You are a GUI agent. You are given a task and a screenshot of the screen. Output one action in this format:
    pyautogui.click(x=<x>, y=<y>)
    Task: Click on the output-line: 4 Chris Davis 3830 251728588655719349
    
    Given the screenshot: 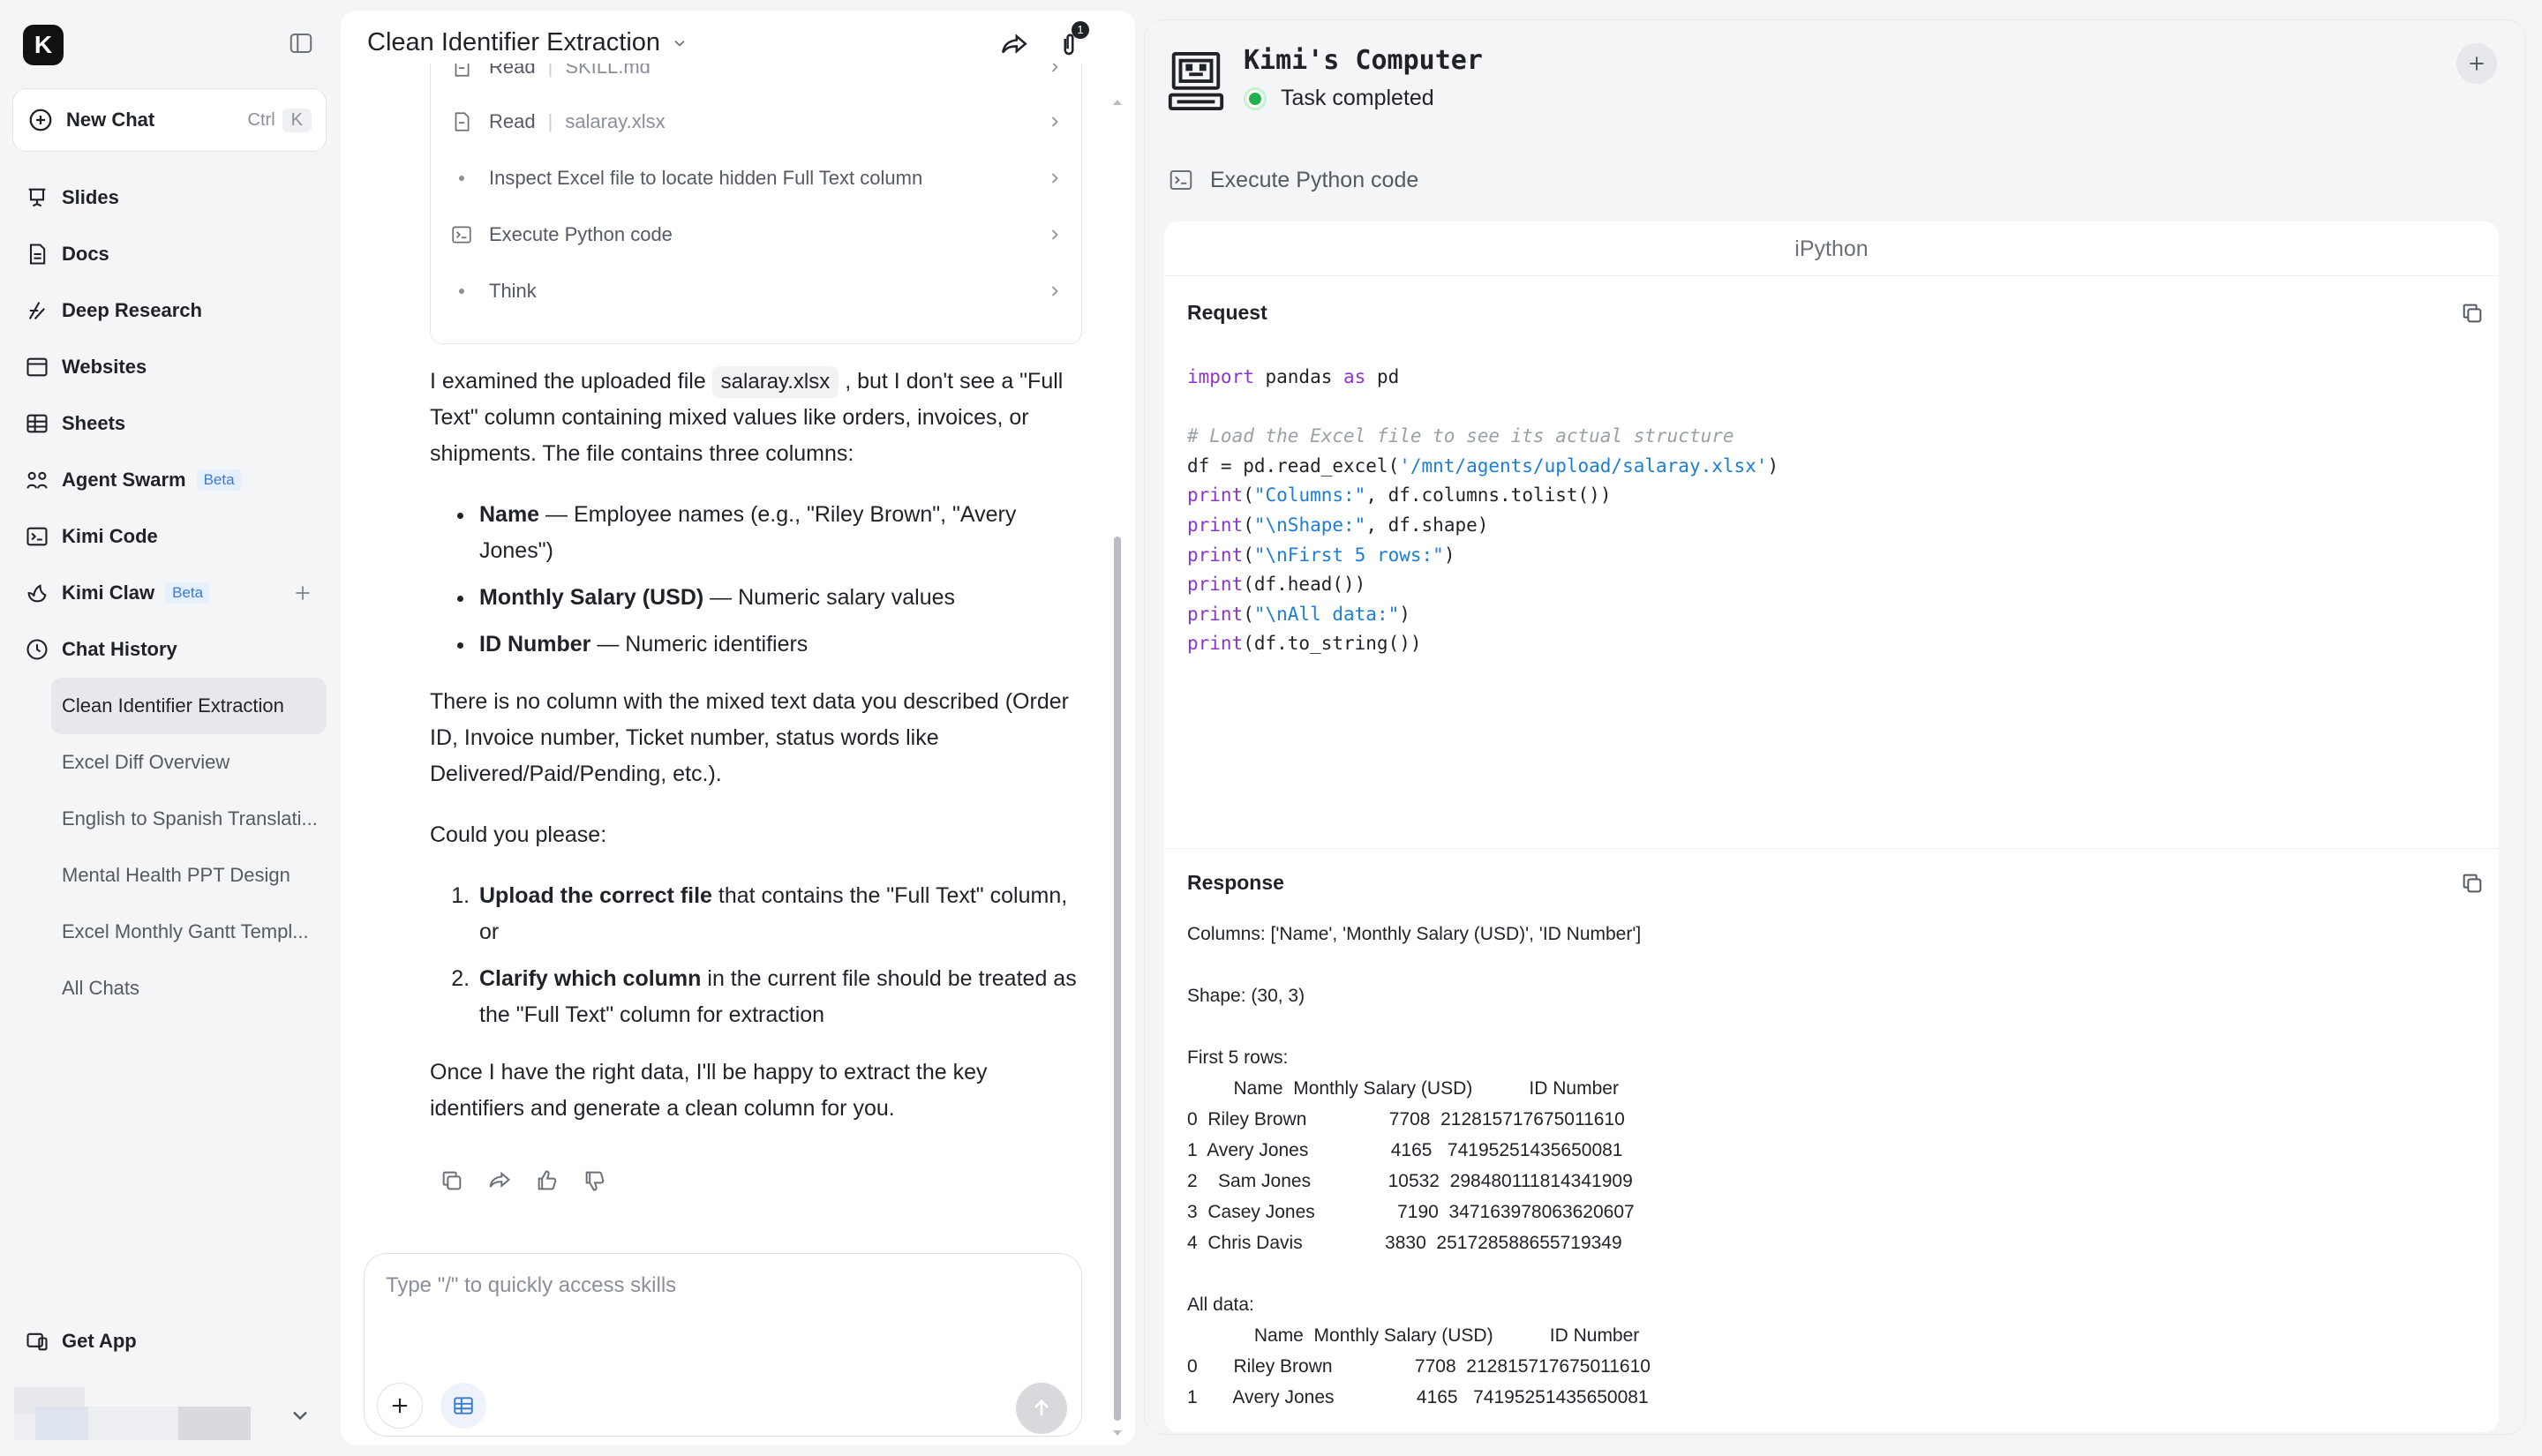 What is the action you would take?
    pyautogui.click(x=1405, y=1243)
    